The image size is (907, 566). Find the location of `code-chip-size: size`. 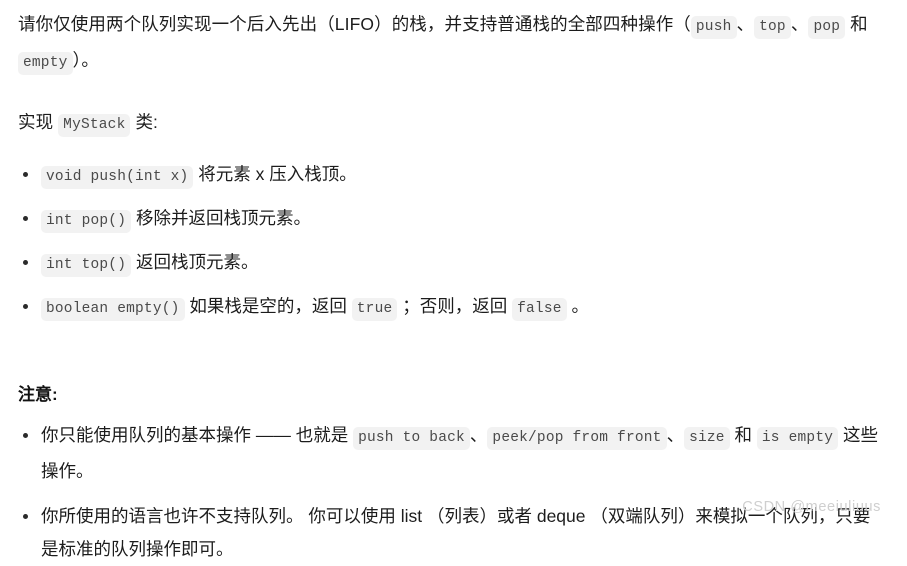

code-chip-size: size is located at coordinates (707, 438).